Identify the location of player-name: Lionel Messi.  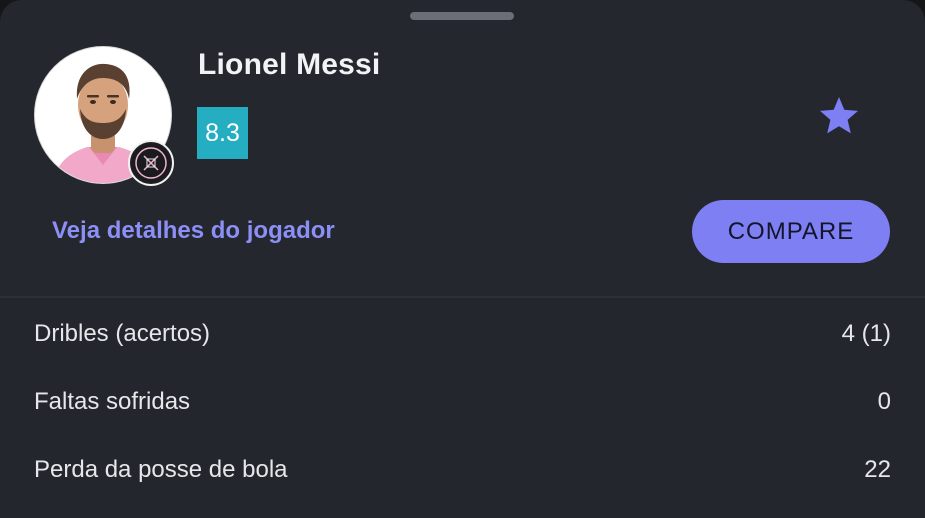
(289, 64).